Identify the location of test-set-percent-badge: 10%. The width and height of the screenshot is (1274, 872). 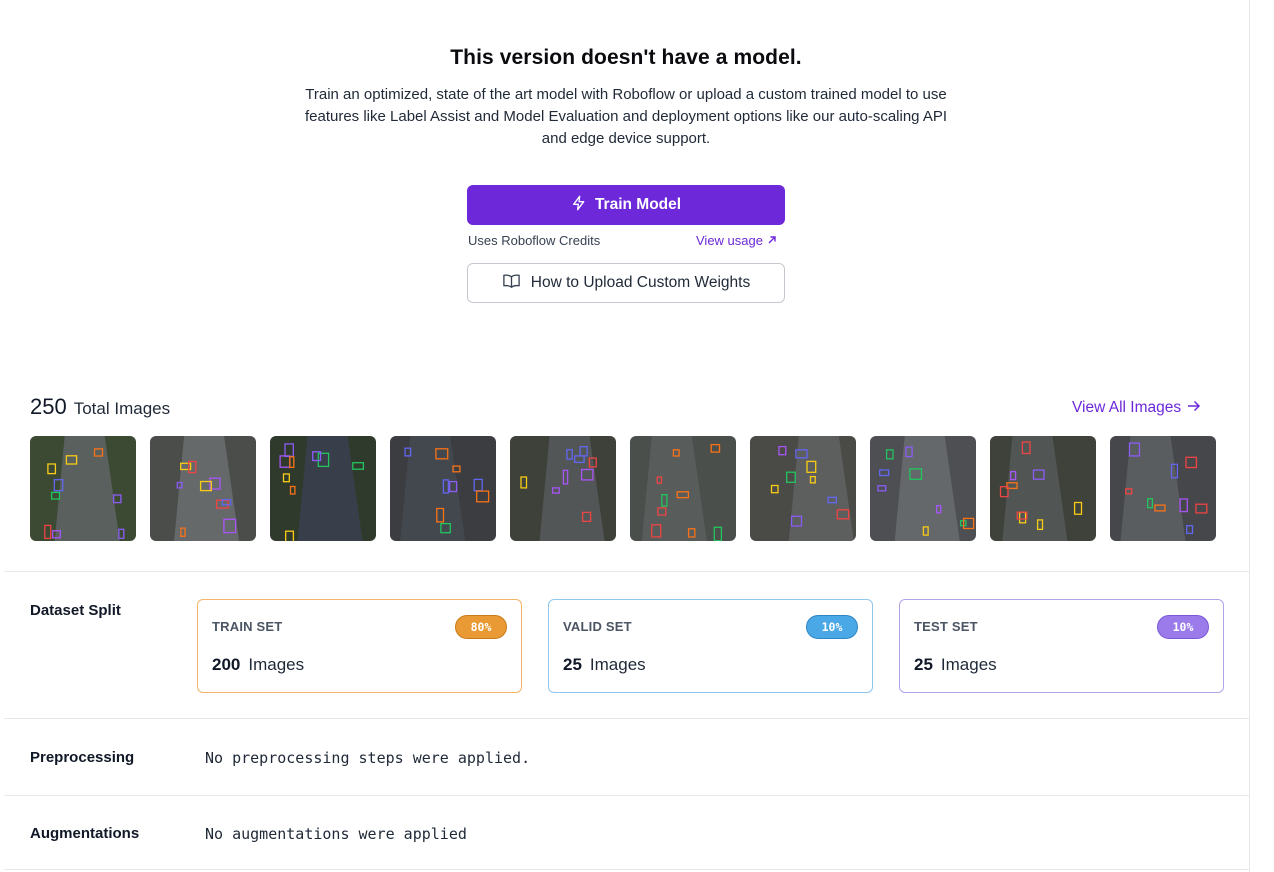
(1183, 627).